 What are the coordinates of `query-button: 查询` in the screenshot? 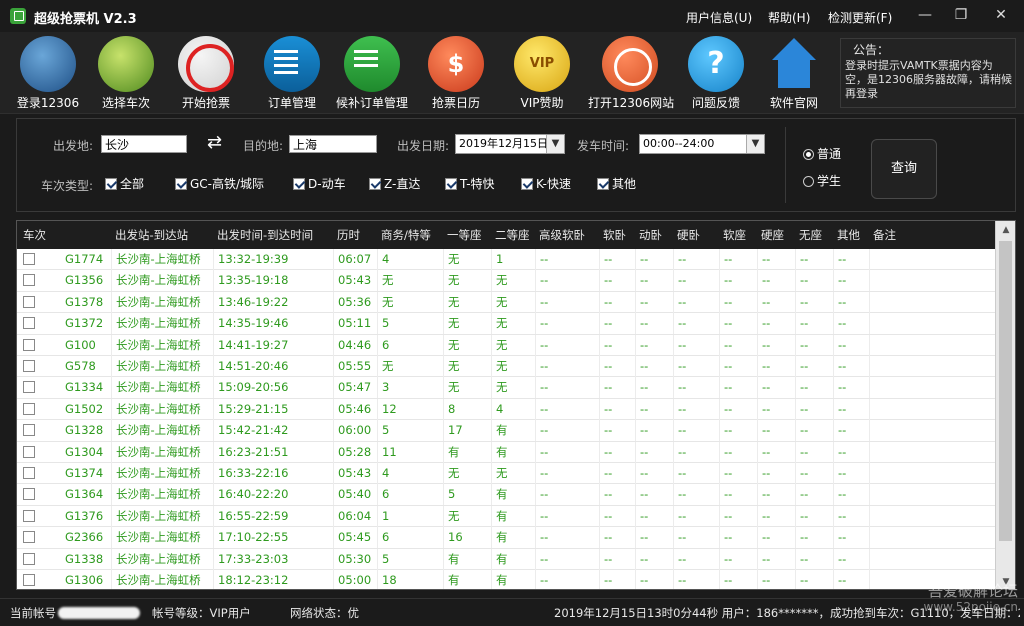 It's located at (904, 169).